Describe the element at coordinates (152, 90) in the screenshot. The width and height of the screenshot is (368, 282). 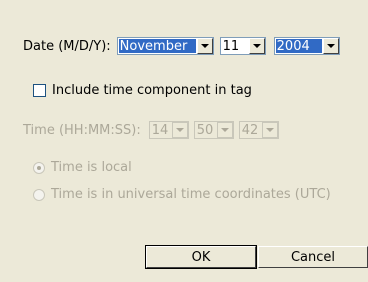
I see `include-time-label: Include time component in tag` at that location.